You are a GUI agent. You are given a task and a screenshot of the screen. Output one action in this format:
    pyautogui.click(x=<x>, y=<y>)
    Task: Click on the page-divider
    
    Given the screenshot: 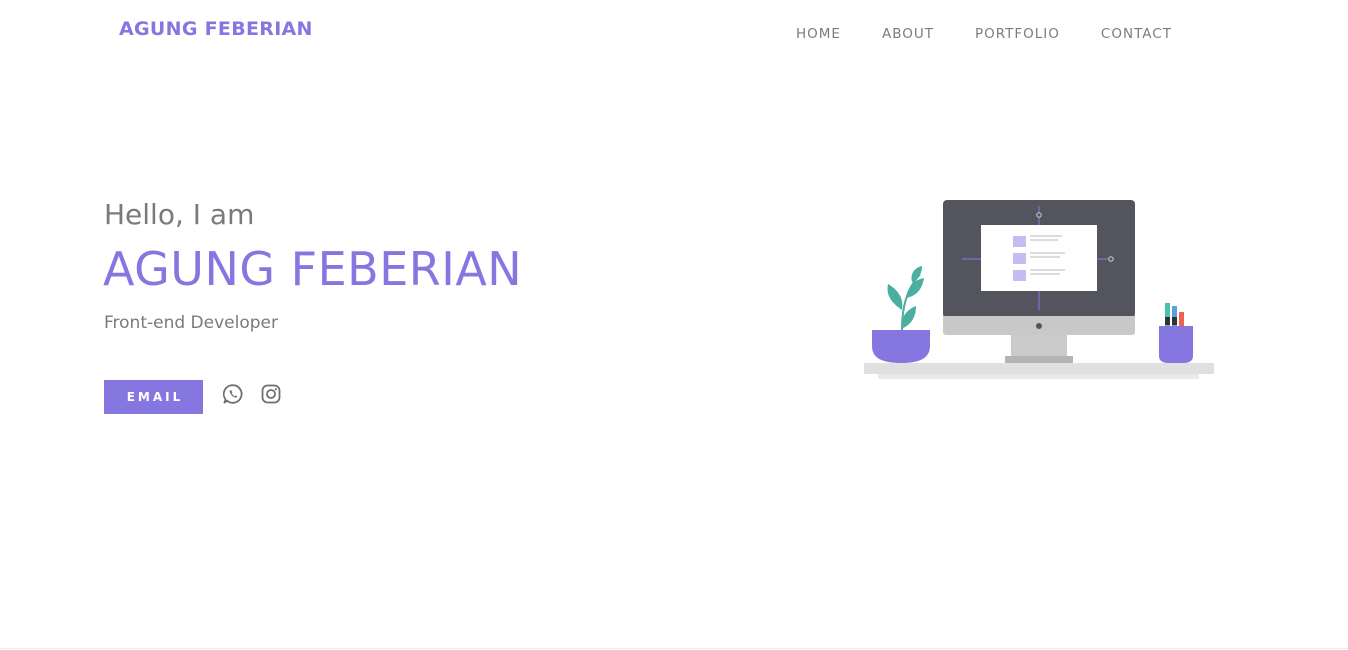 What is the action you would take?
    pyautogui.click(x=674, y=648)
    